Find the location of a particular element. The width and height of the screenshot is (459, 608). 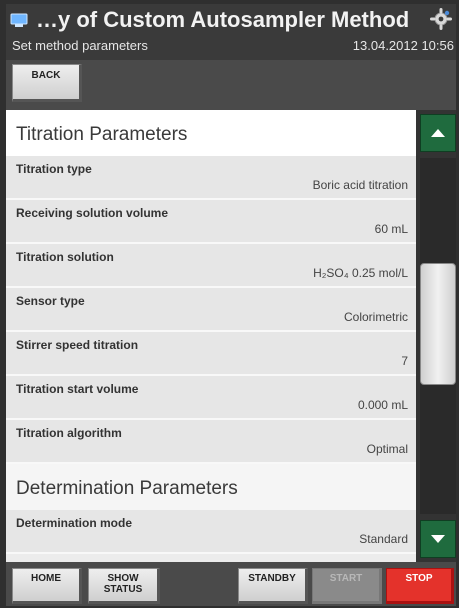

scrollbar is located at coordinates (436, 336).